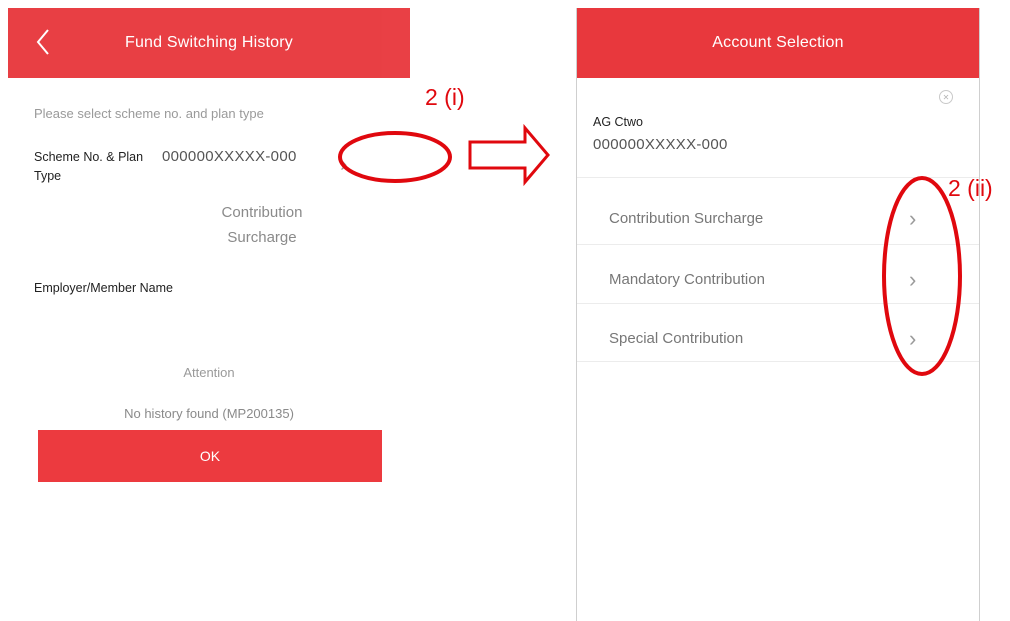 The width and height of the screenshot is (1010, 621). I want to click on annotation-arrow, so click(509, 155).